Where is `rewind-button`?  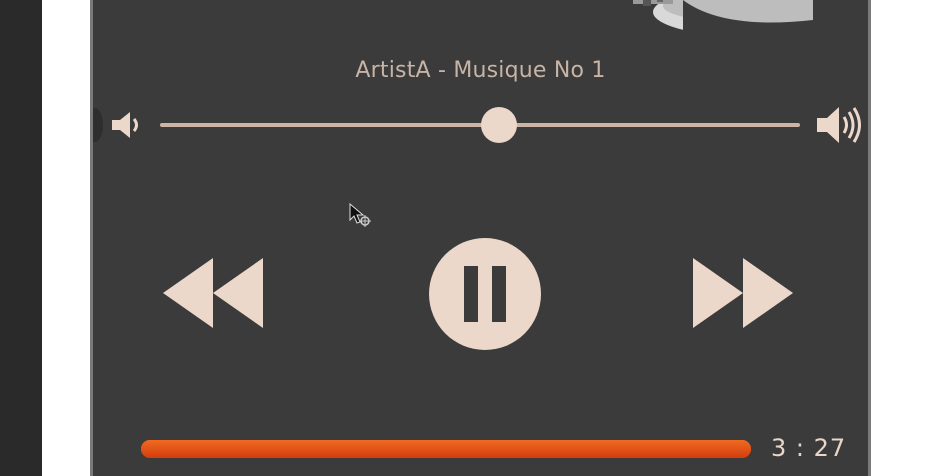 rewind-button is located at coordinates (213, 293).